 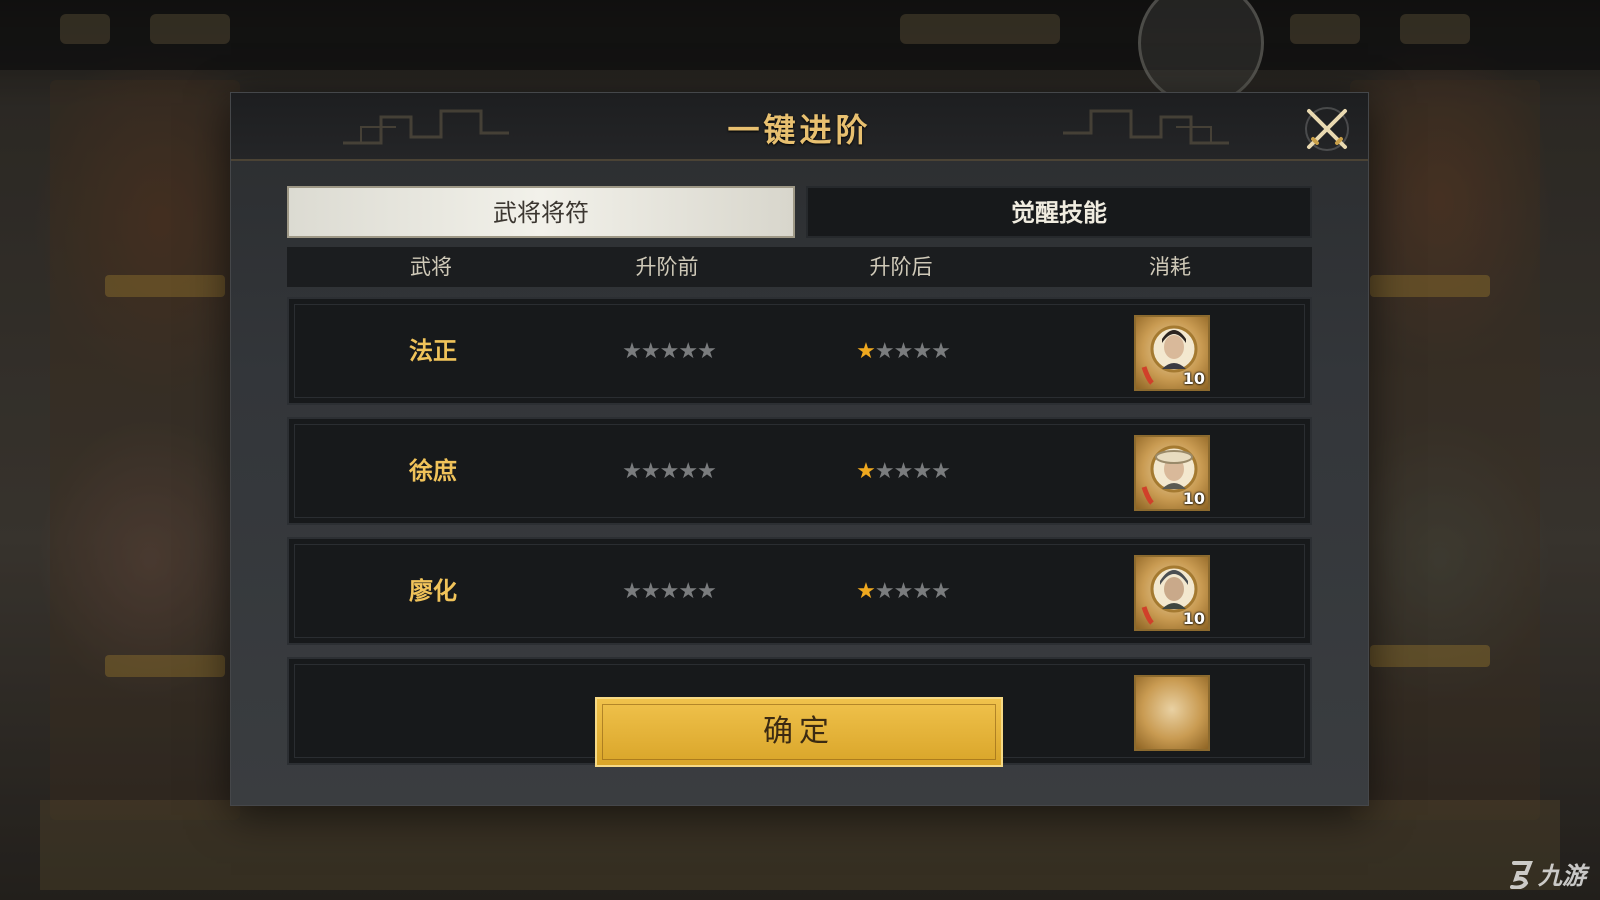 What do you see at coordinates (799, 267) in the screenshot?
I see `table-header: 武将 升阶前 升阶后 消耗` at bounding box center [799, 267].